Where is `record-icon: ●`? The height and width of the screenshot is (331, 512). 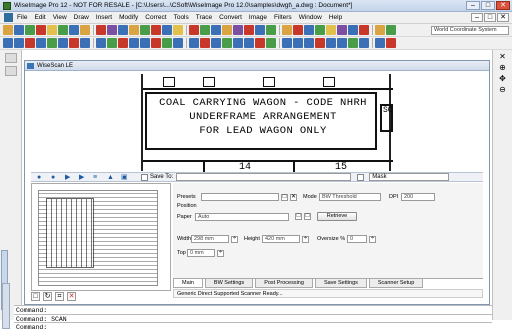 record-icon: ● is located at coordinates (40, 177).